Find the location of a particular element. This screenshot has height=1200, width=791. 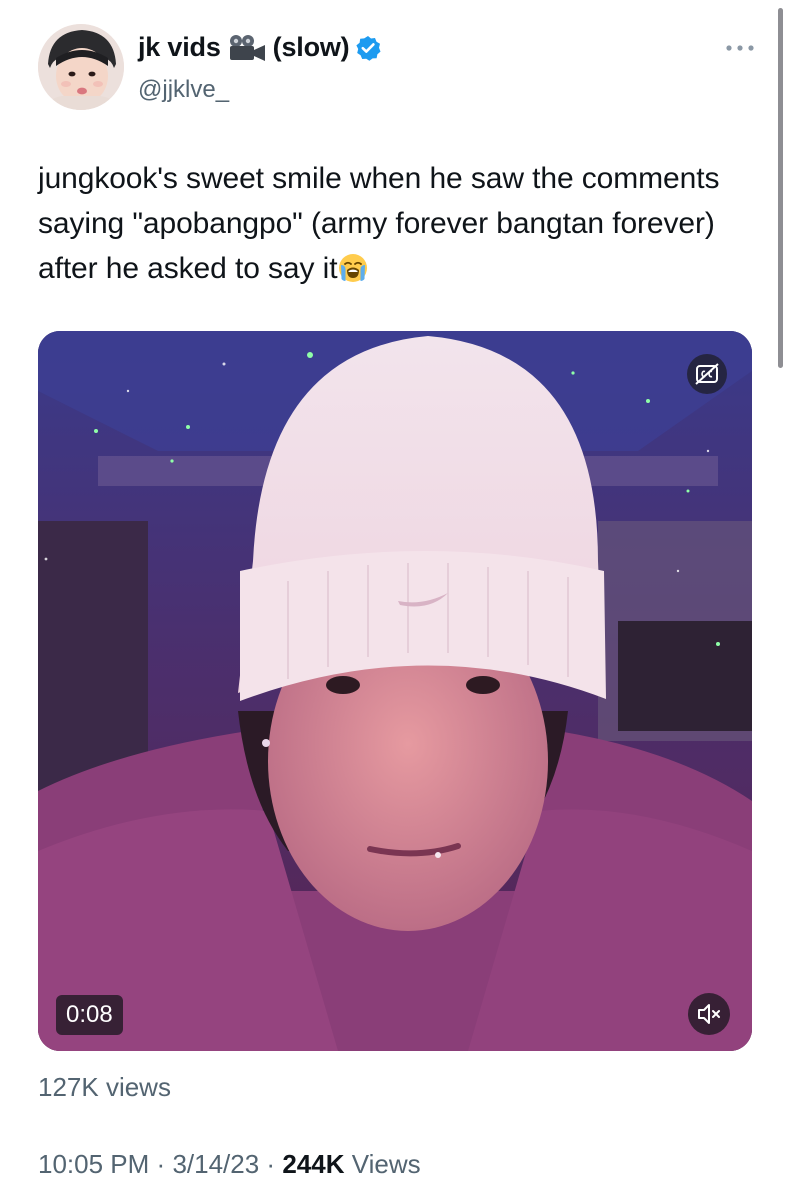

video-view-count: 127K views is located at coordinates (104, 1087).